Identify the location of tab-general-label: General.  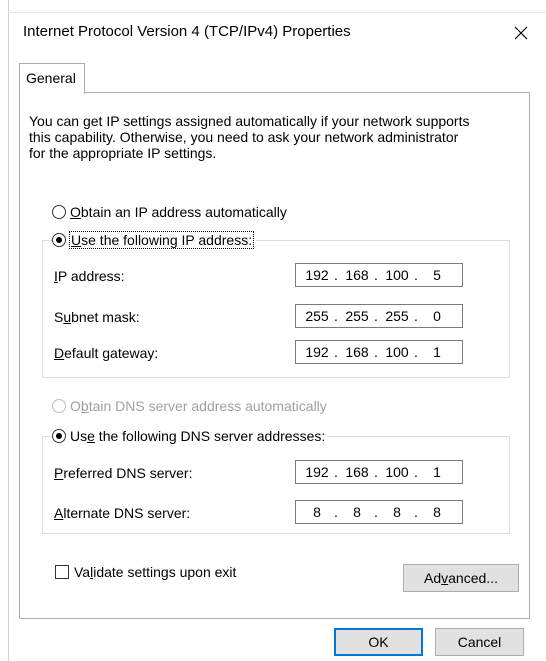
(51, 78).